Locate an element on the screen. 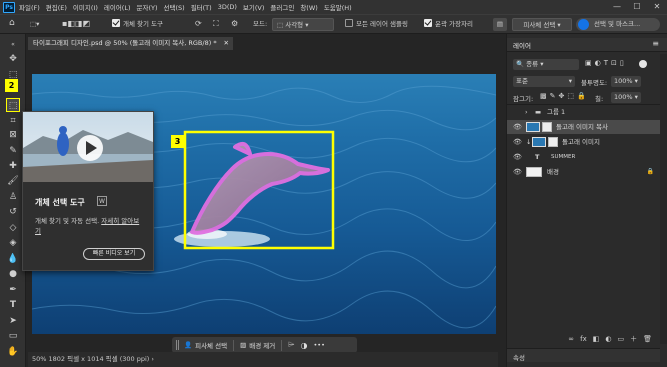 The height and width of the screenshot is (367, 667). refresh-icon: ⟳ is located at coordinates (198, 23).